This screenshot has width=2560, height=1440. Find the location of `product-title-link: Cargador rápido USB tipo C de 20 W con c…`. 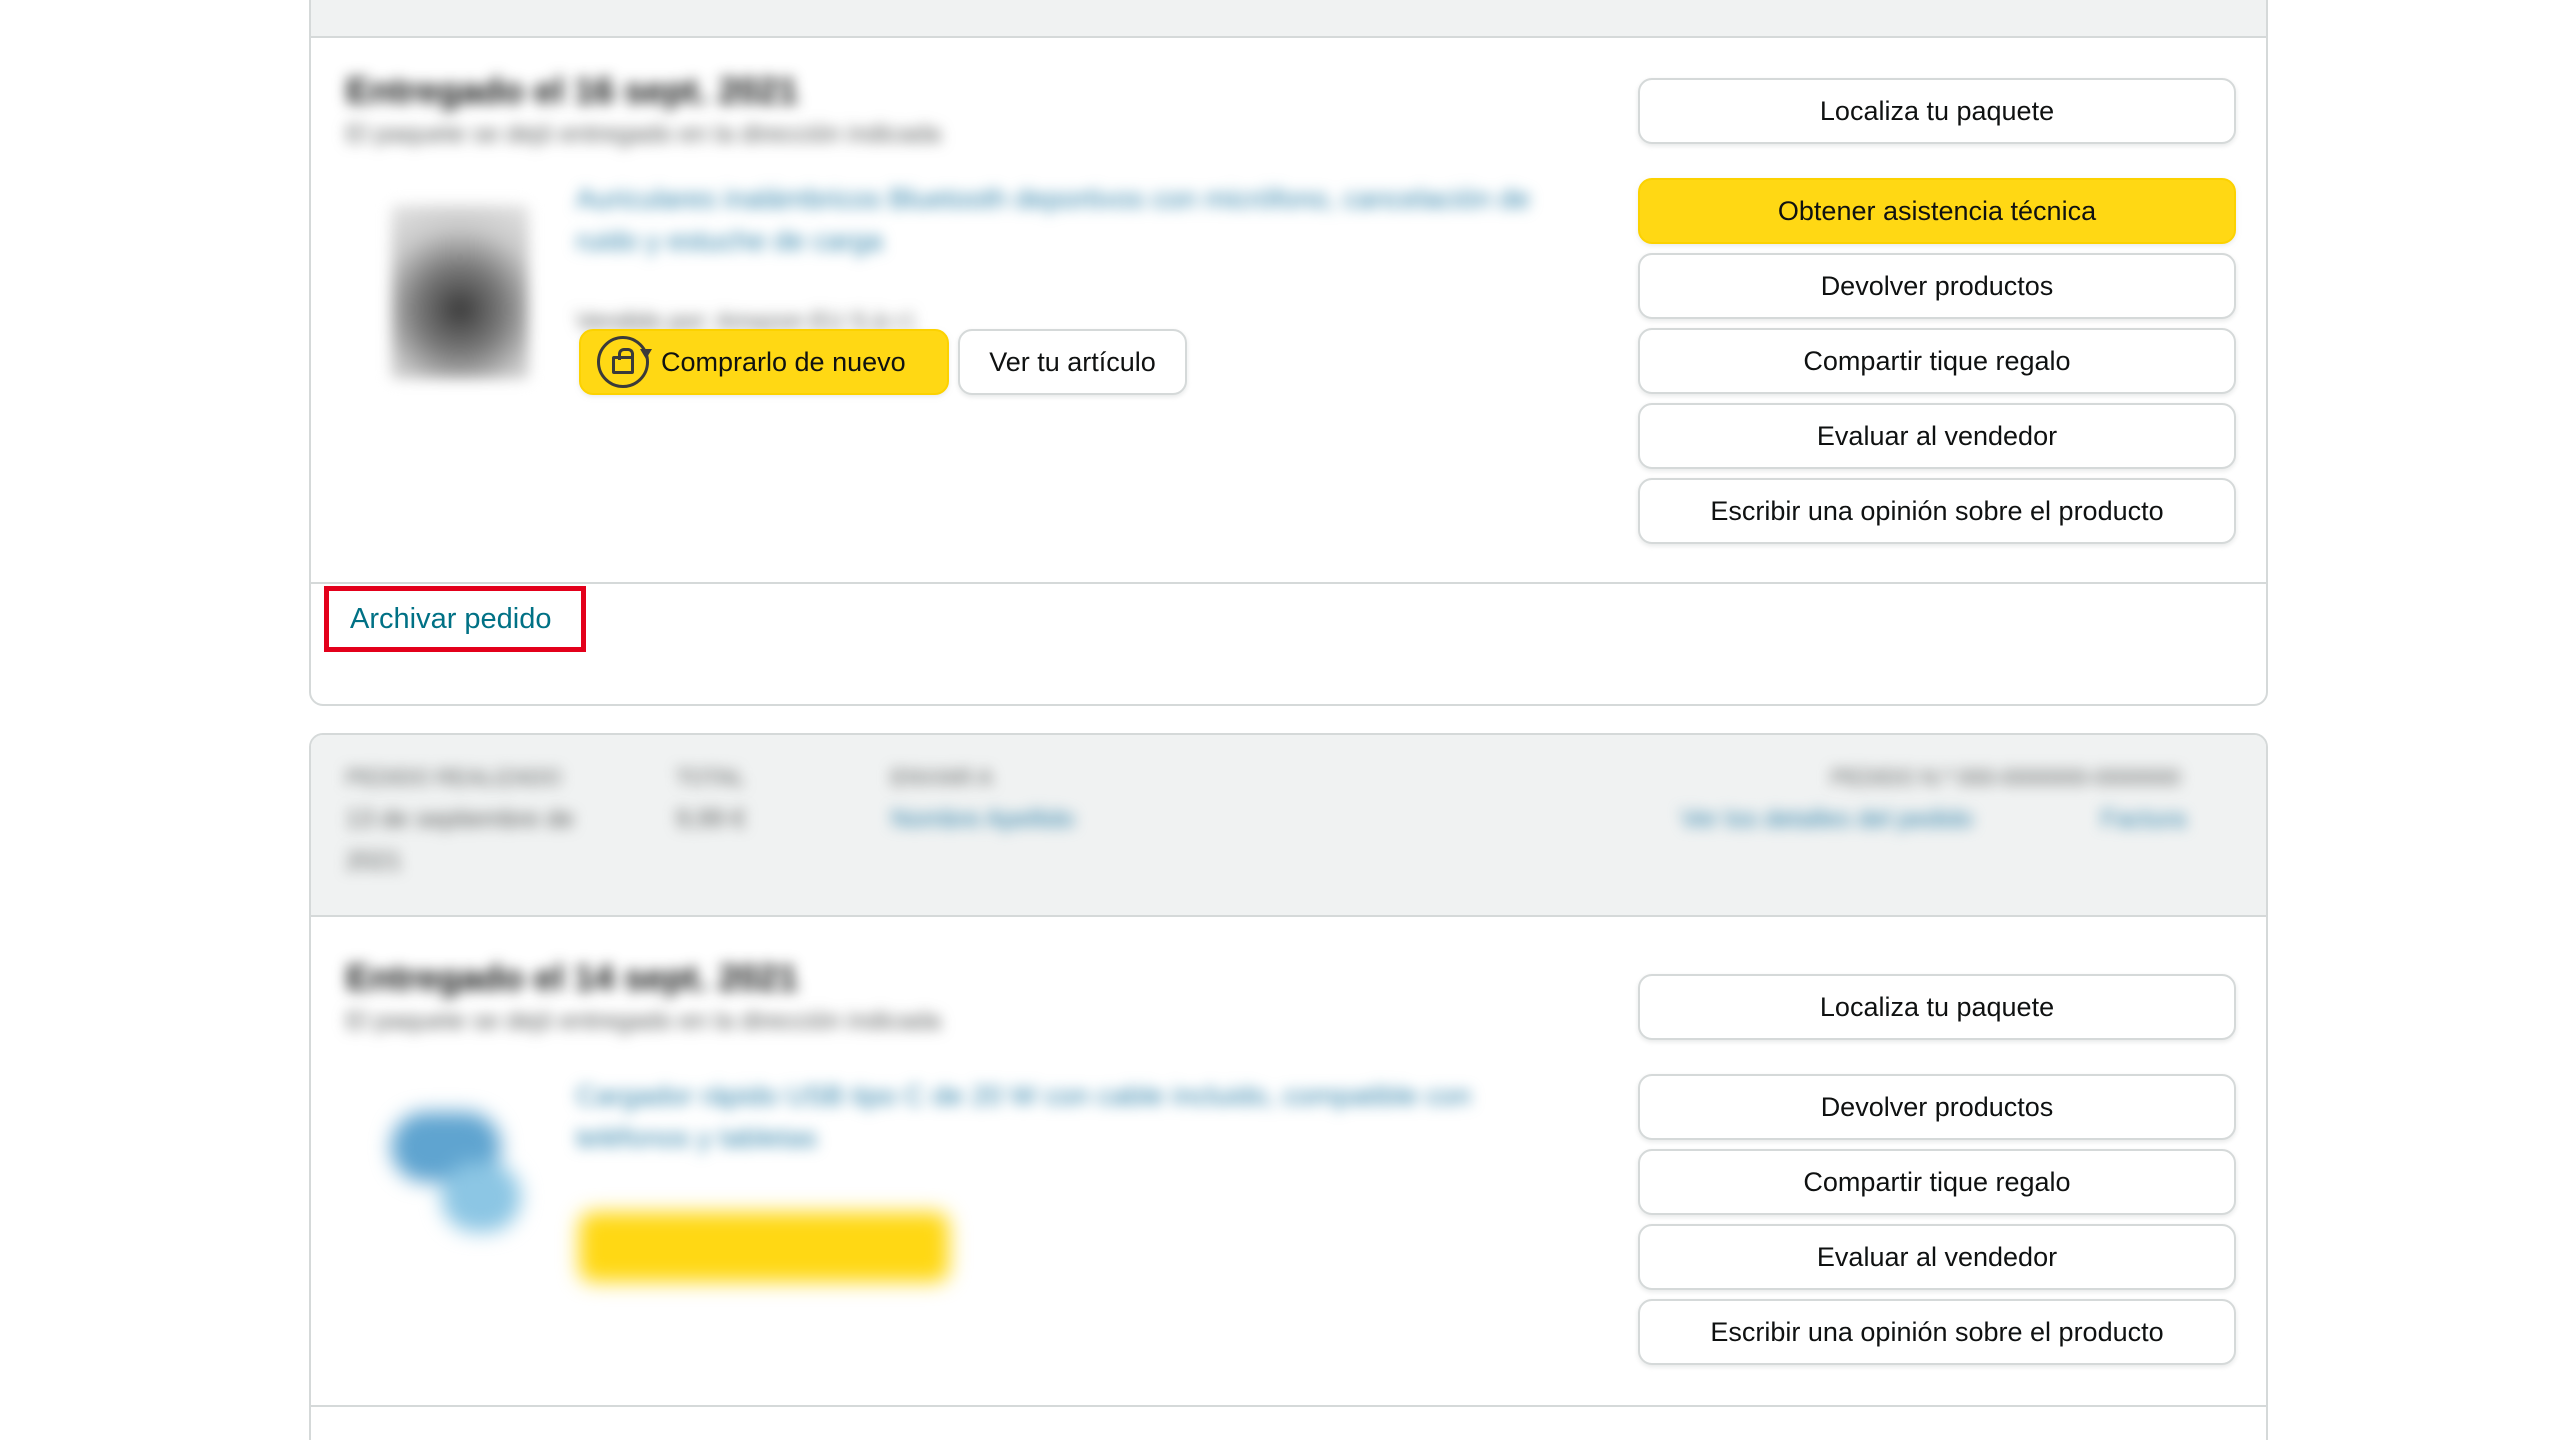

product-title-link: Cargador rápido USB tipo C de 20 W con c… is located at coordinates (1071, 1117).